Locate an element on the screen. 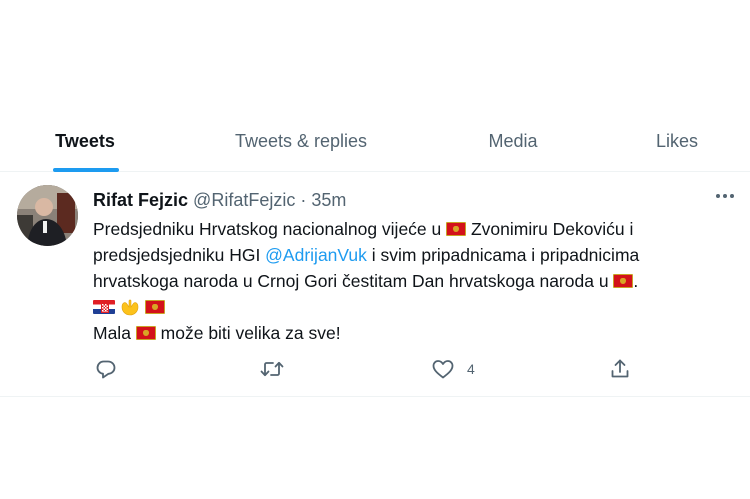  heart-icon is located at coordinates (443, 369).